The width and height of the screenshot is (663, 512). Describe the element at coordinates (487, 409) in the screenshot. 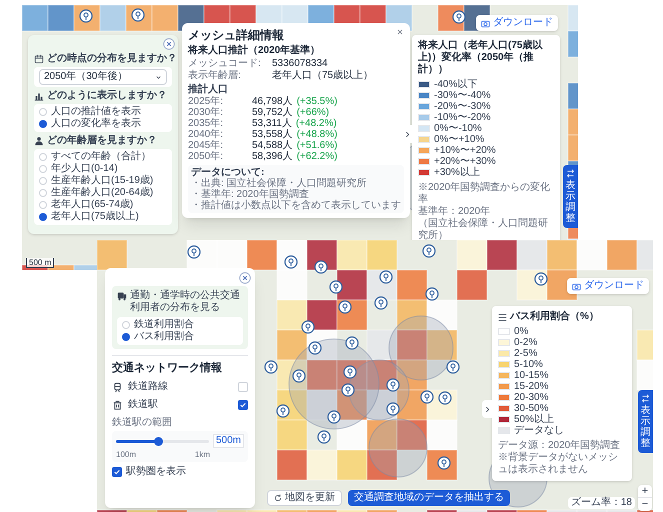

I see `collapse-button` at that location.